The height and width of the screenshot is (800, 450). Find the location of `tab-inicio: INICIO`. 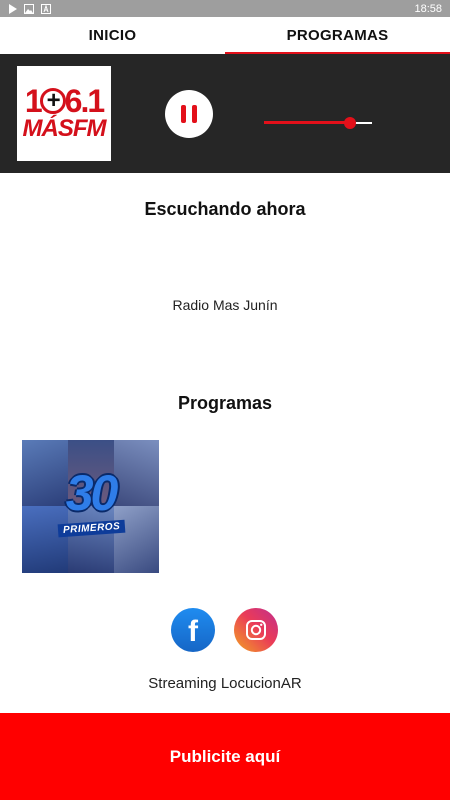

tab-inicio: INICIO is located at coordinates (112, 35).